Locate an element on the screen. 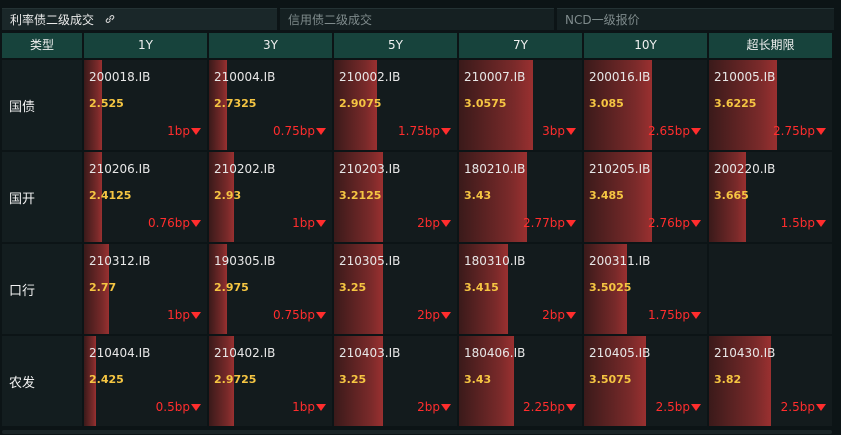 The height and width of the screenshot is (435, 841). bond-code: 210305.IB is located at coordinates (370, 261).